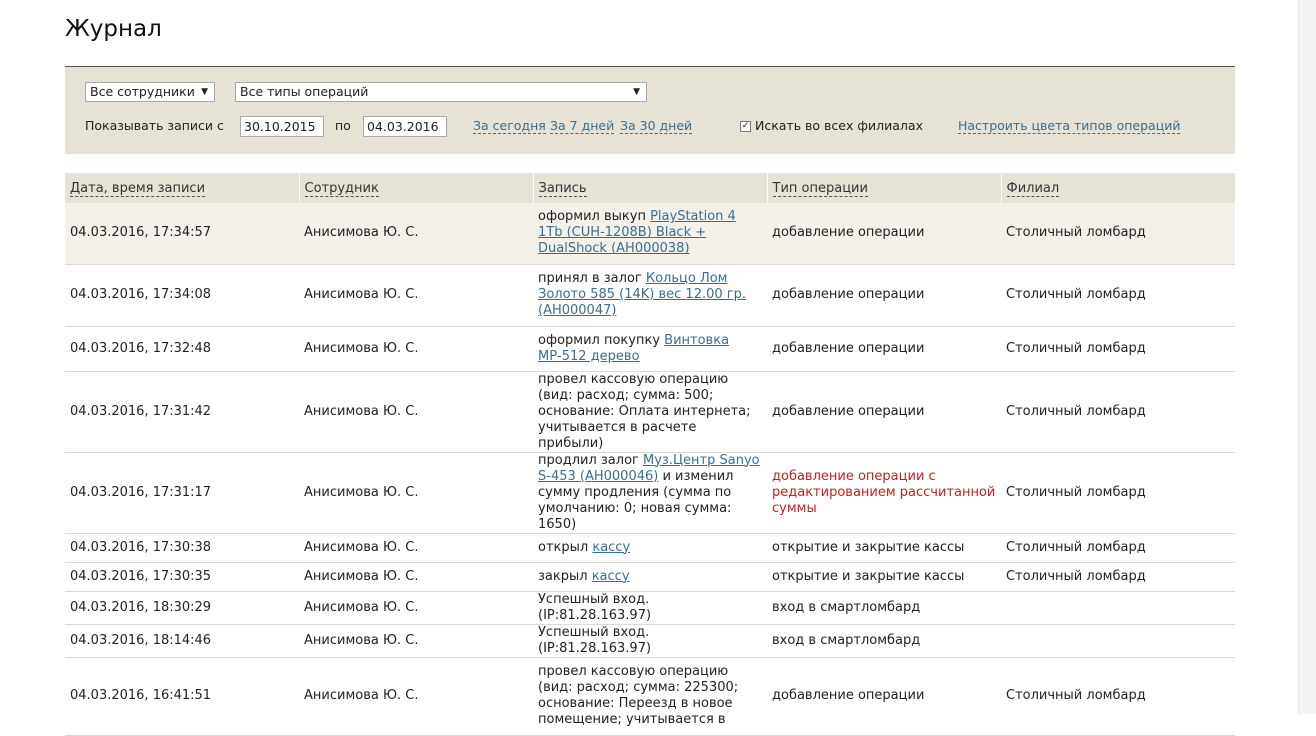 The height and width of the screenshot is (736, 1316). I want to click on cell-datetime: 04.03.2016, 18:14:46, so click(182, 641).